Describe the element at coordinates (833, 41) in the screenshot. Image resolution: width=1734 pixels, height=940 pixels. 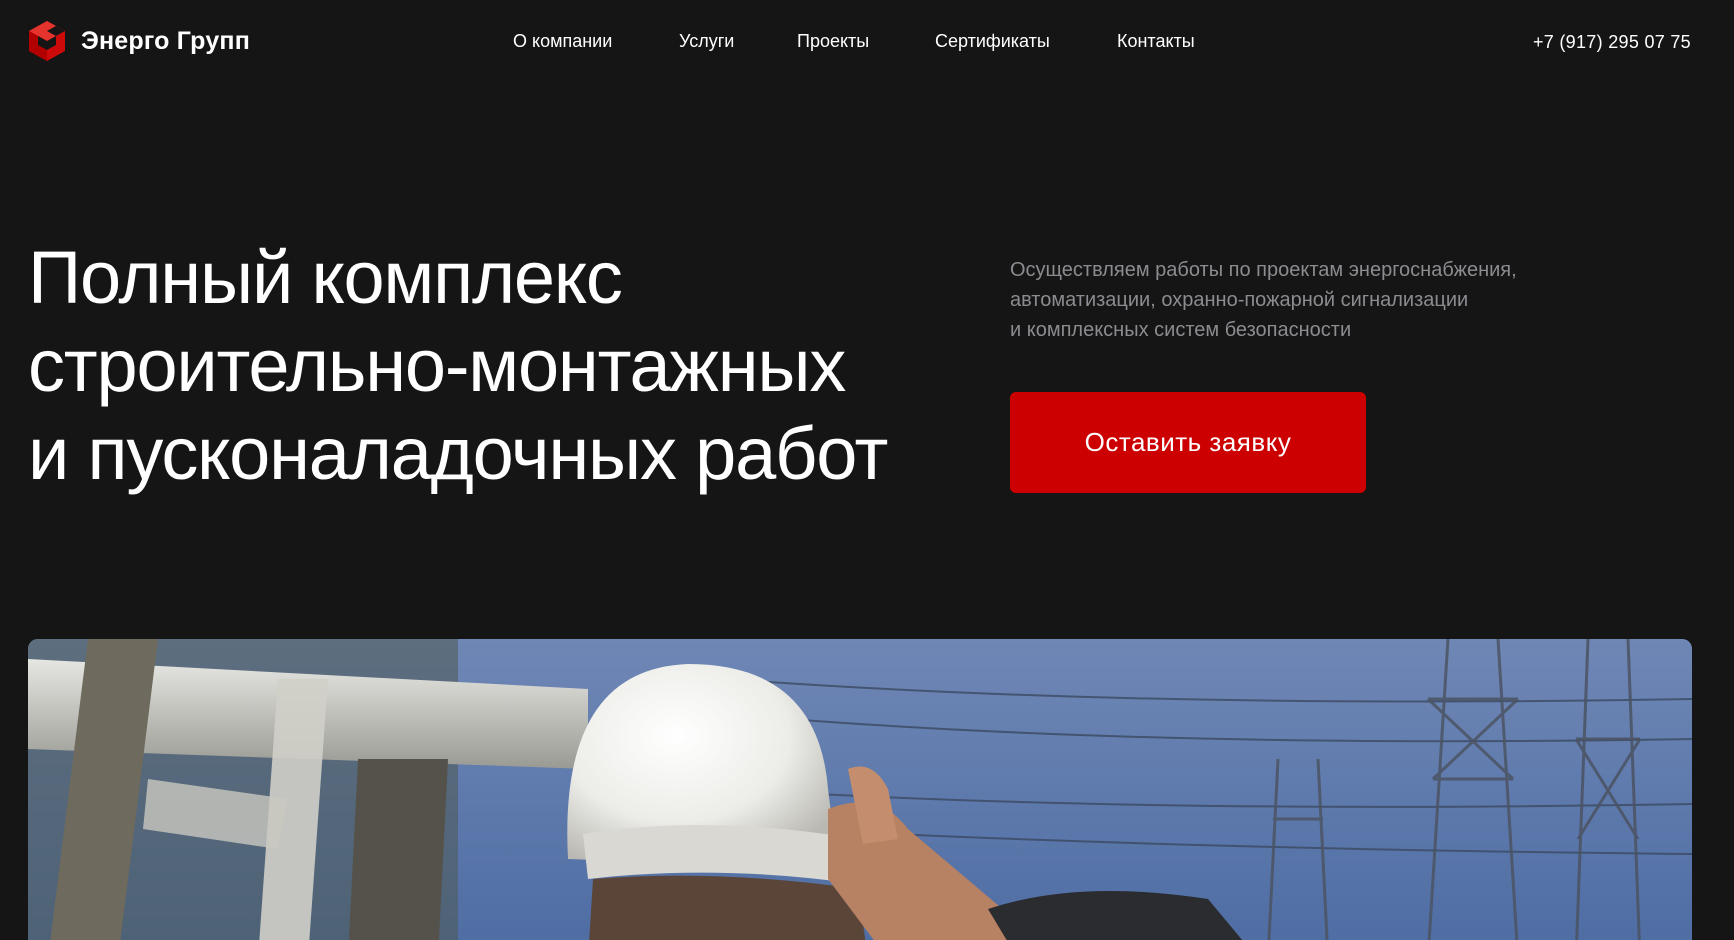
I see `nav-item-projects: Проекты` at that location.